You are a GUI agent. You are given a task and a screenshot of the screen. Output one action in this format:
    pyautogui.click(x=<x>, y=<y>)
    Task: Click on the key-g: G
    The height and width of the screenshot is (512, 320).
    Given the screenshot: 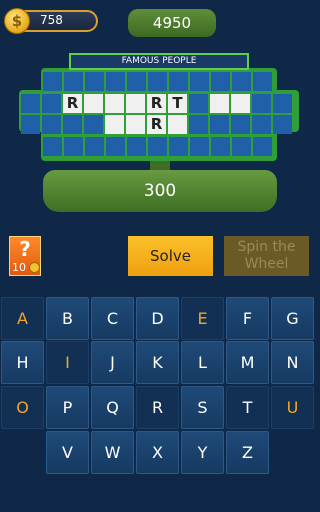 What is the action you would take?
    pyautogui.click(x=292, y=318)
    